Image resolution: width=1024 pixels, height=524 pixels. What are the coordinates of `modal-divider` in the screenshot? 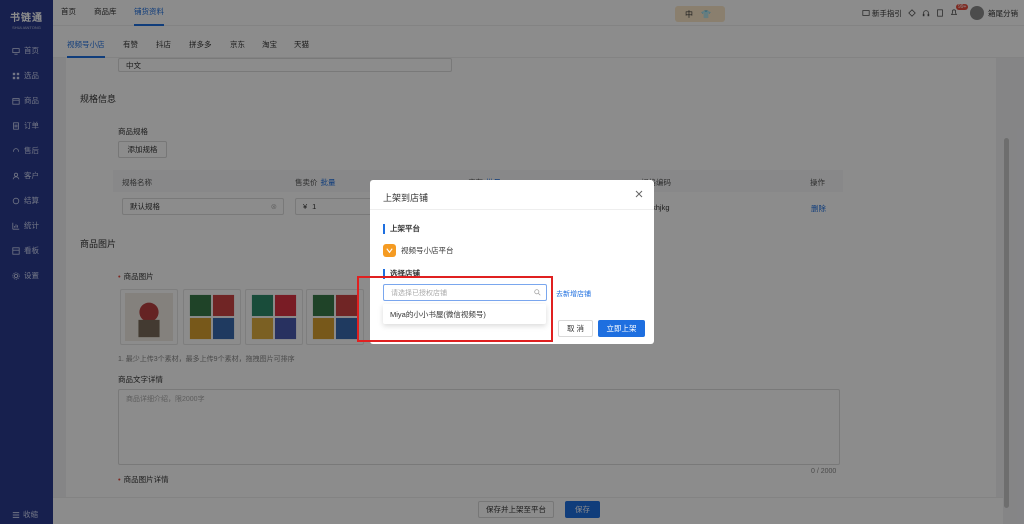 It's located at (512, 209).